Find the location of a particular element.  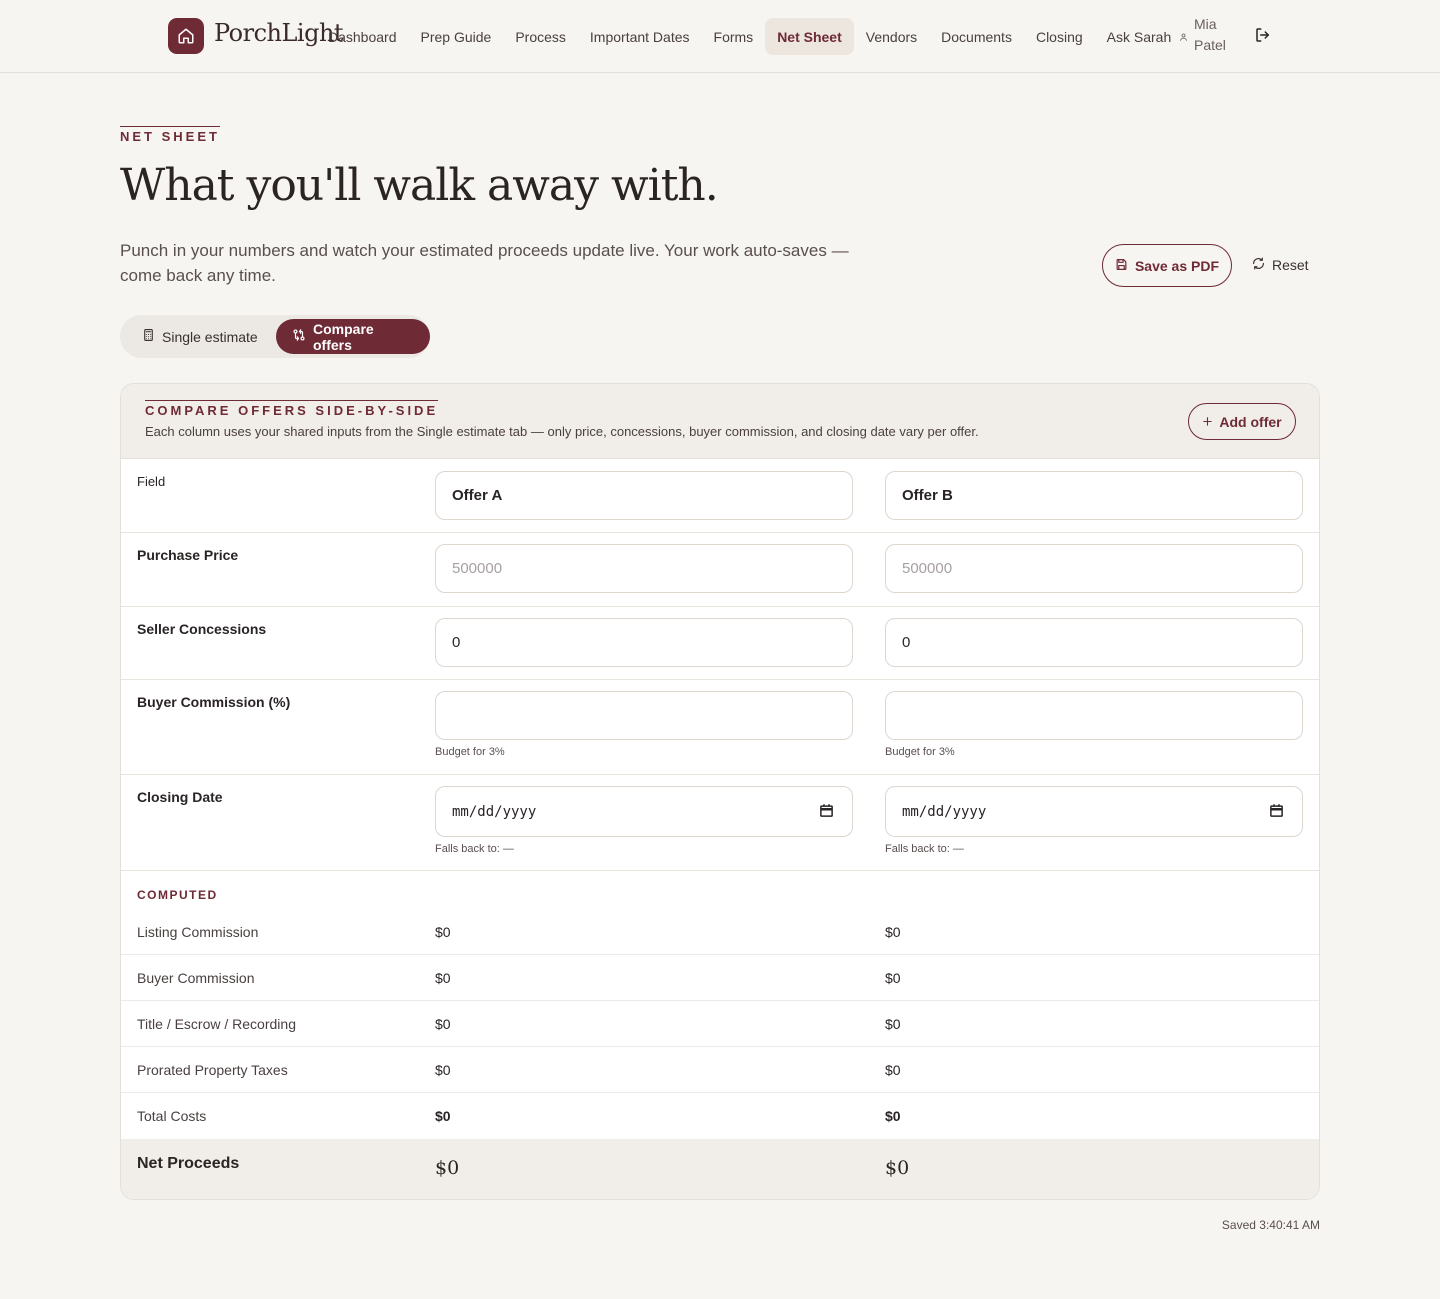

user-menu: Mia Patel is located at coordinates (1206, 35).